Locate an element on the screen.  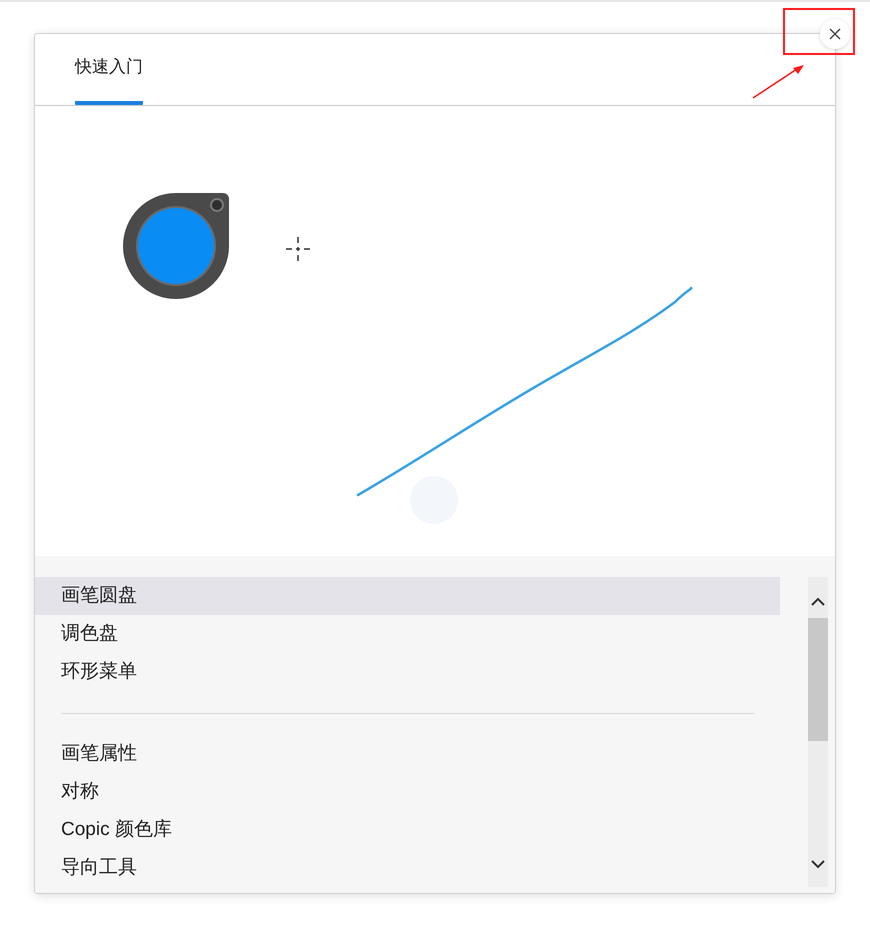
annotation-box is located at coordinates (819, 31).